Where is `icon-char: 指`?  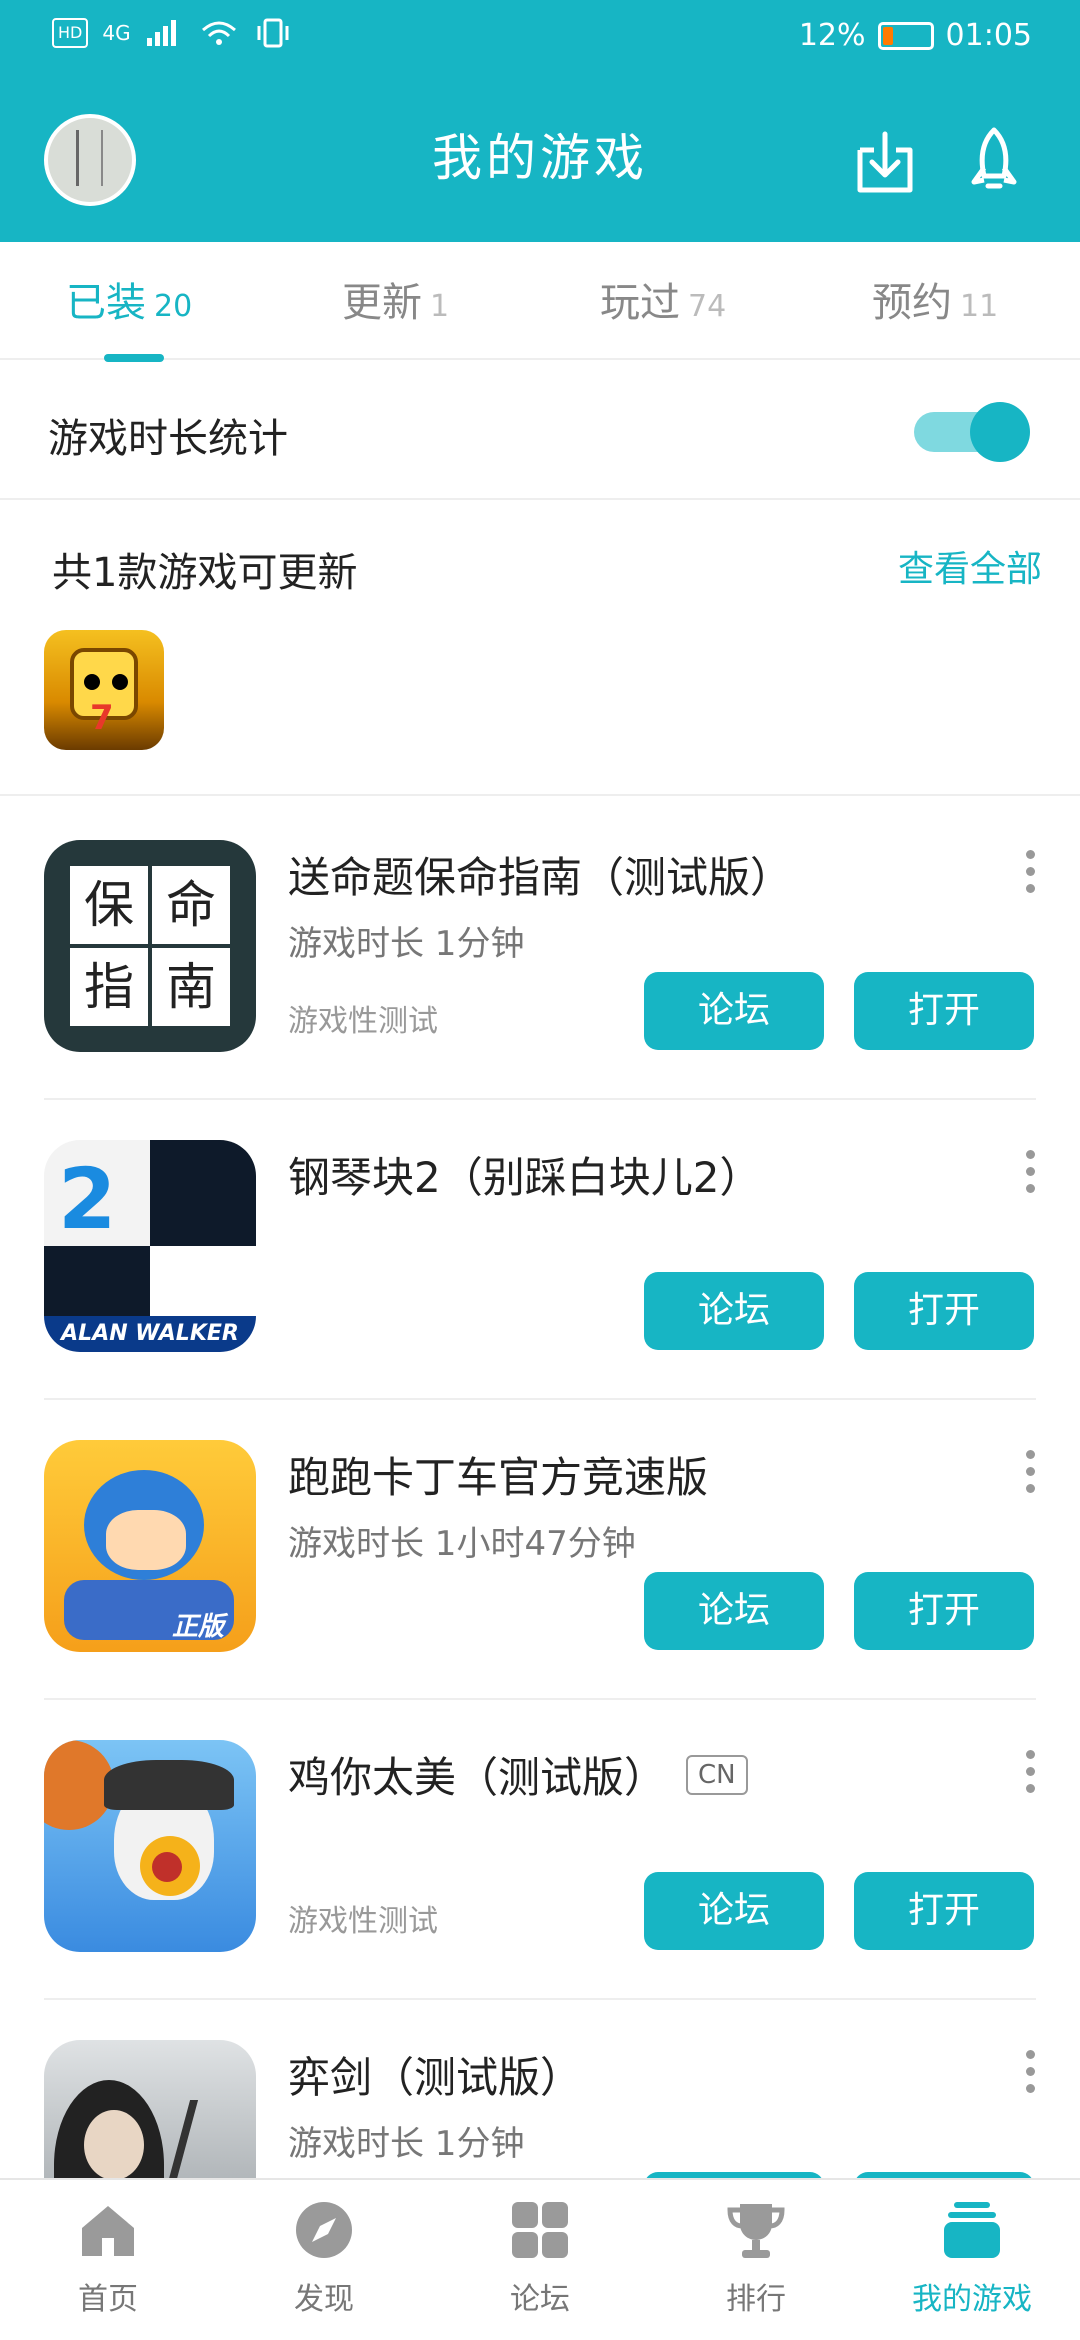
icon-char: 指 is located at coordinates (109, 987).